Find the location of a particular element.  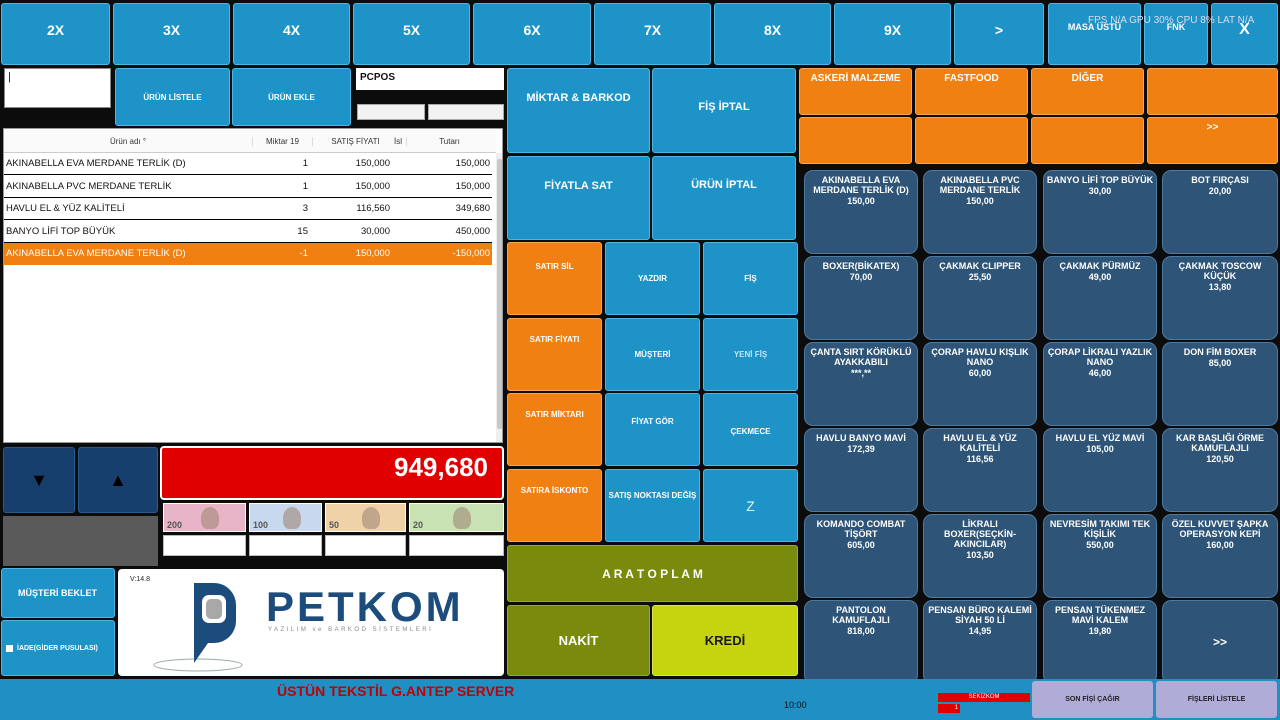

table-row: BANYO LİFİ TOP BÜYÜK 15 30,000 450,000 is located at coordinates (248, 232).